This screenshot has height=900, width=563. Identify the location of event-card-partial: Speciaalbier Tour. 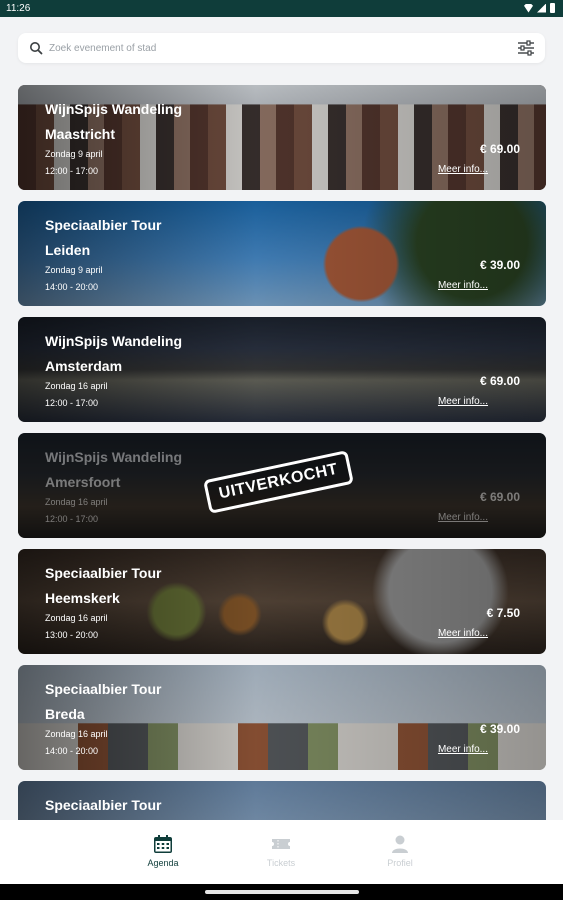
(282, 800).